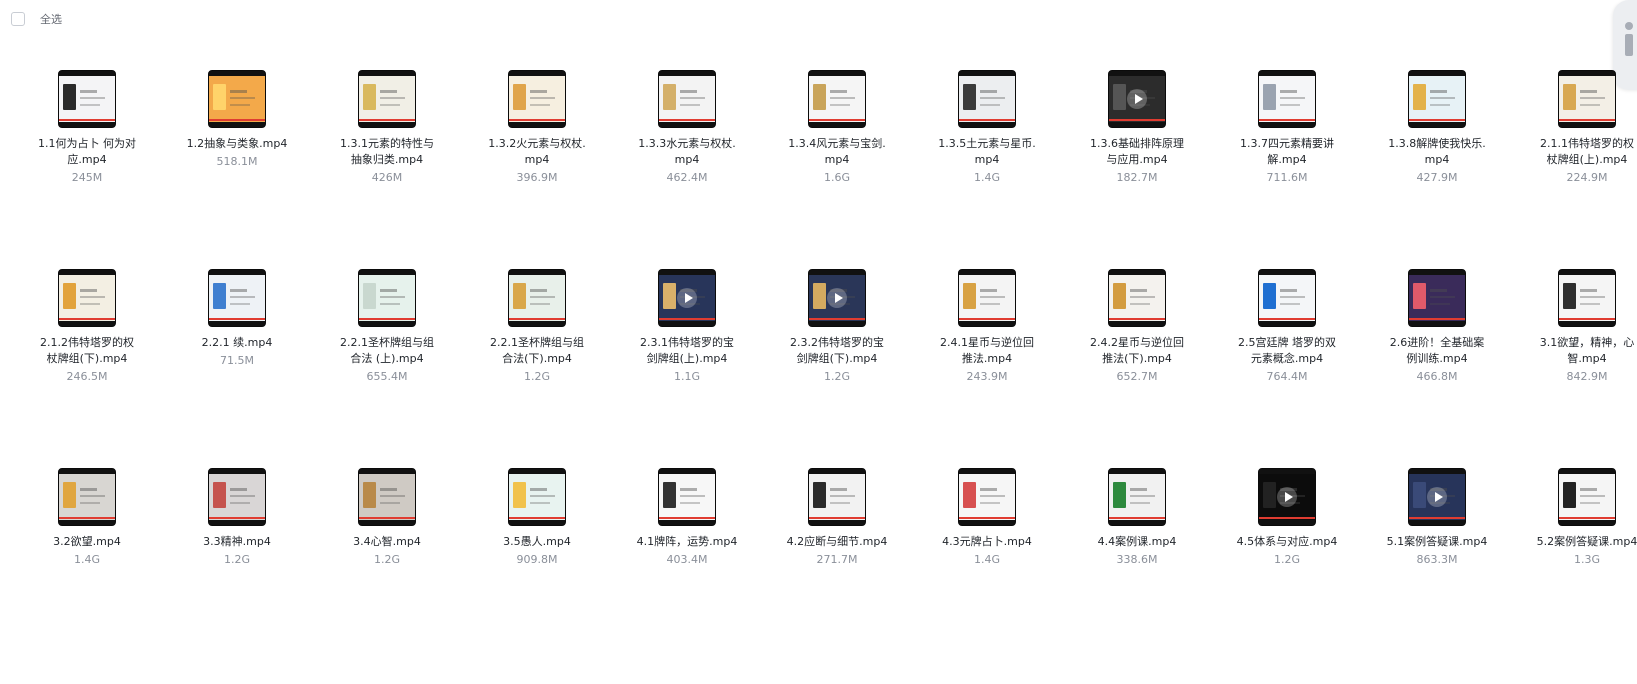 The width and height of the screenshot is (1637, 684). I want to click on file-name: 2.3.2伟特塔罗的宝剑牌组(下).mp4, so click(837, 351).